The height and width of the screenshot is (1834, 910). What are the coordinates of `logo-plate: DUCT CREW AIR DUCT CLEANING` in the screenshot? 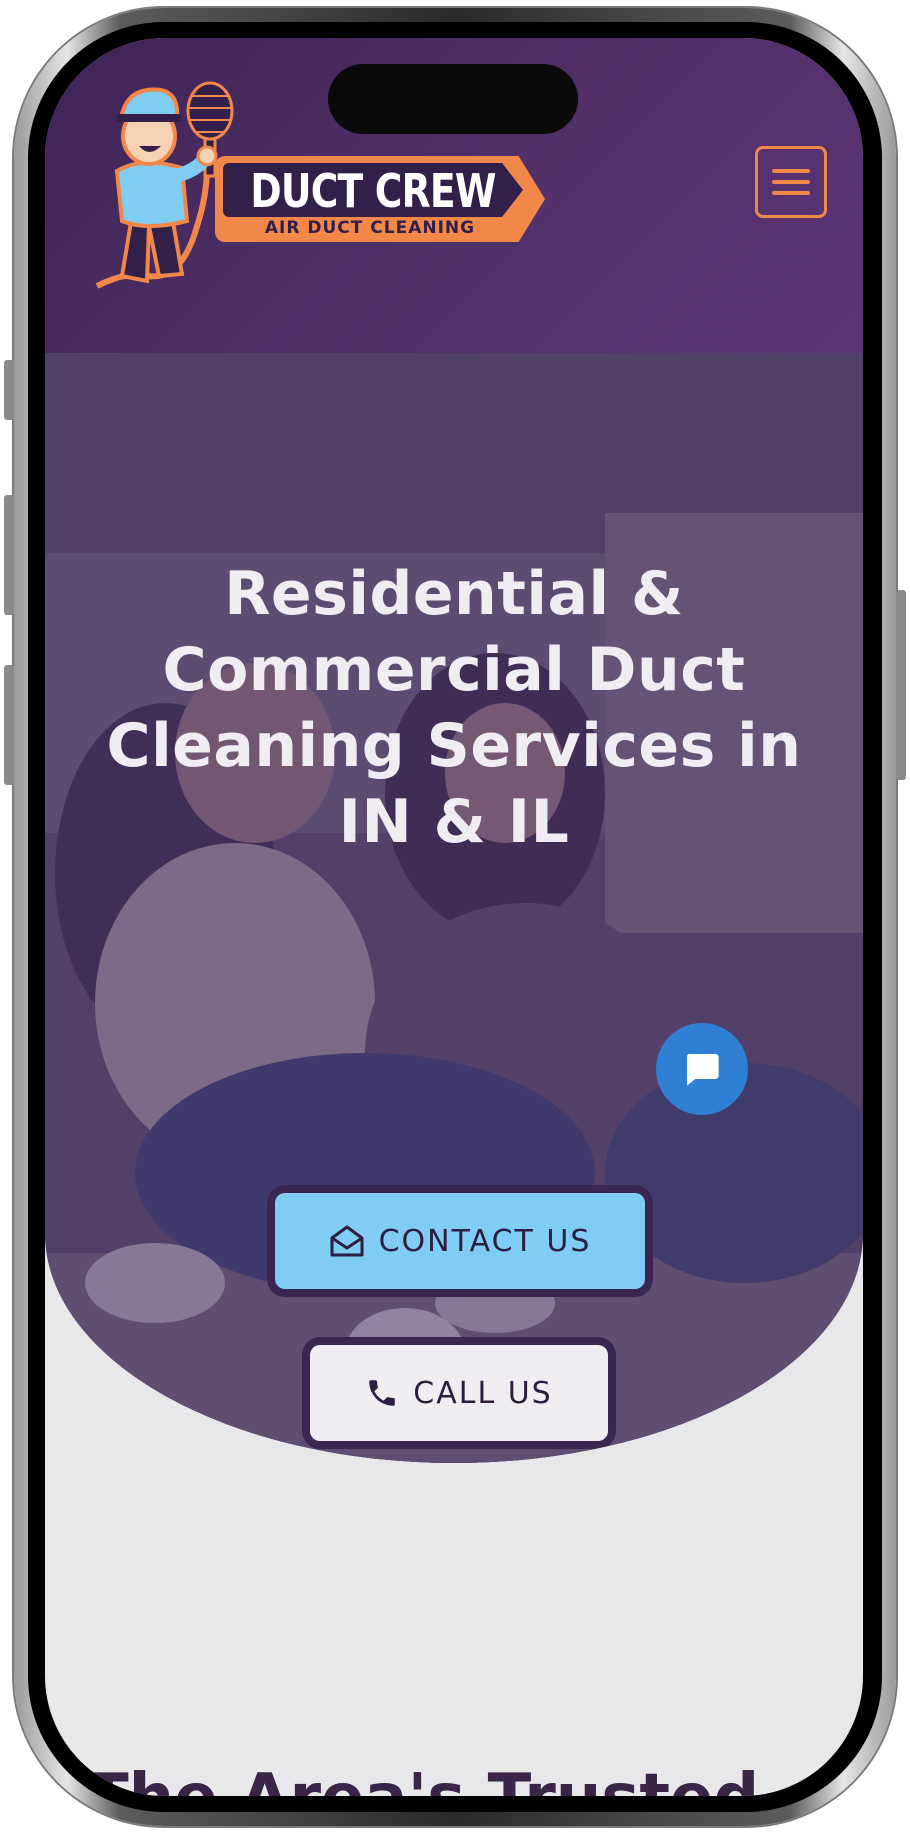 It's located at (380, 199).